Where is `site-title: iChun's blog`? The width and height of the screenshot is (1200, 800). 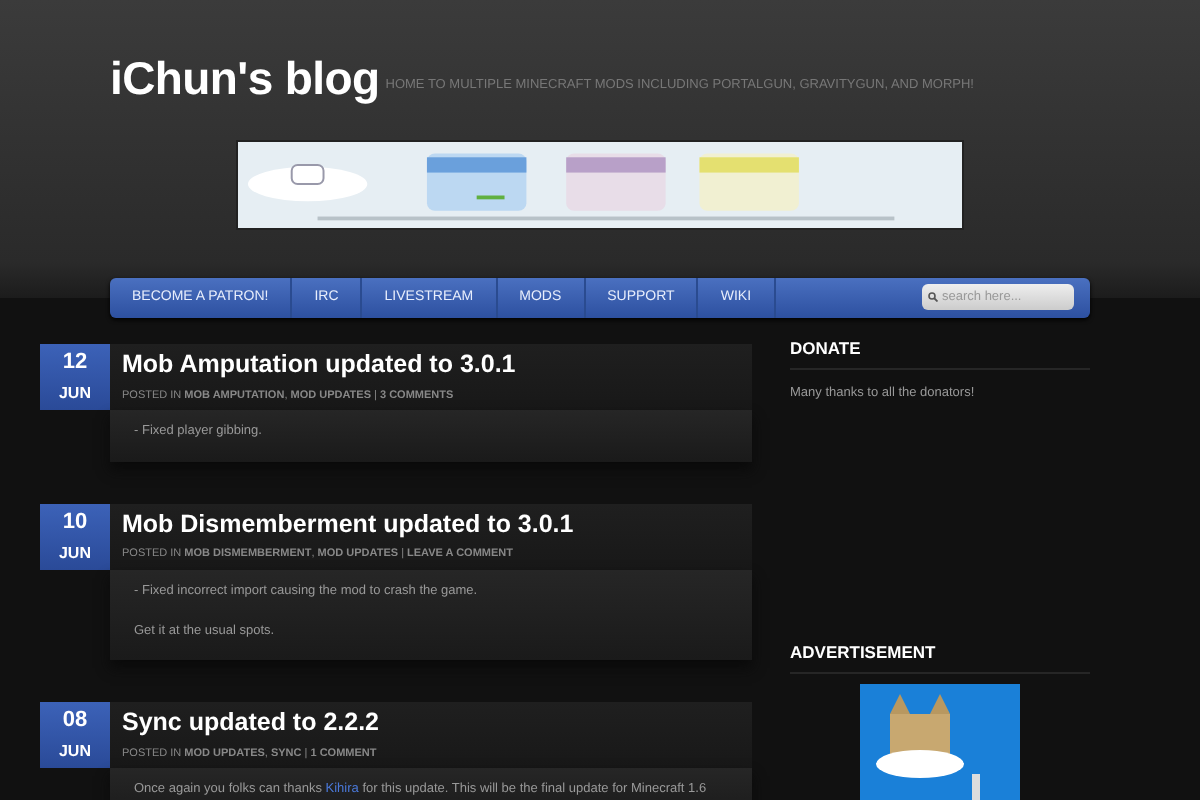 site-title: iChun's blog is located at coordinates (245, 79).